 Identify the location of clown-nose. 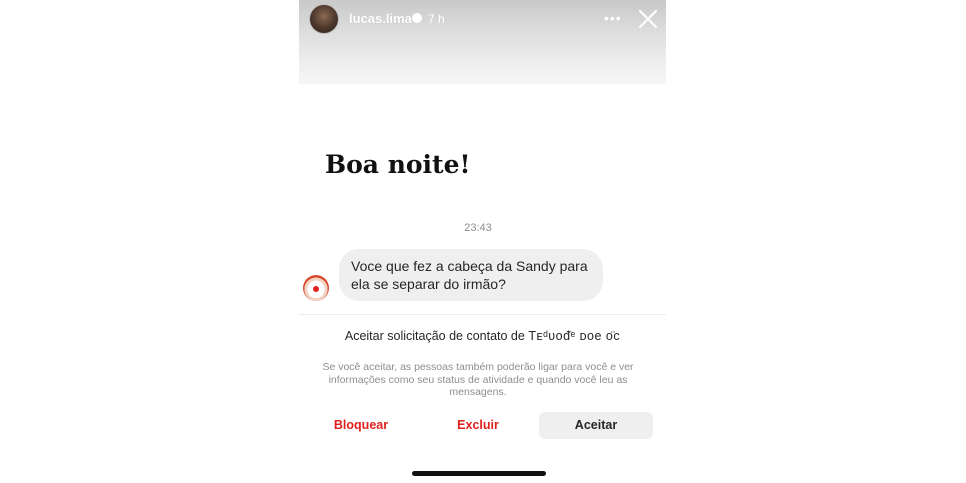
(316, 289).